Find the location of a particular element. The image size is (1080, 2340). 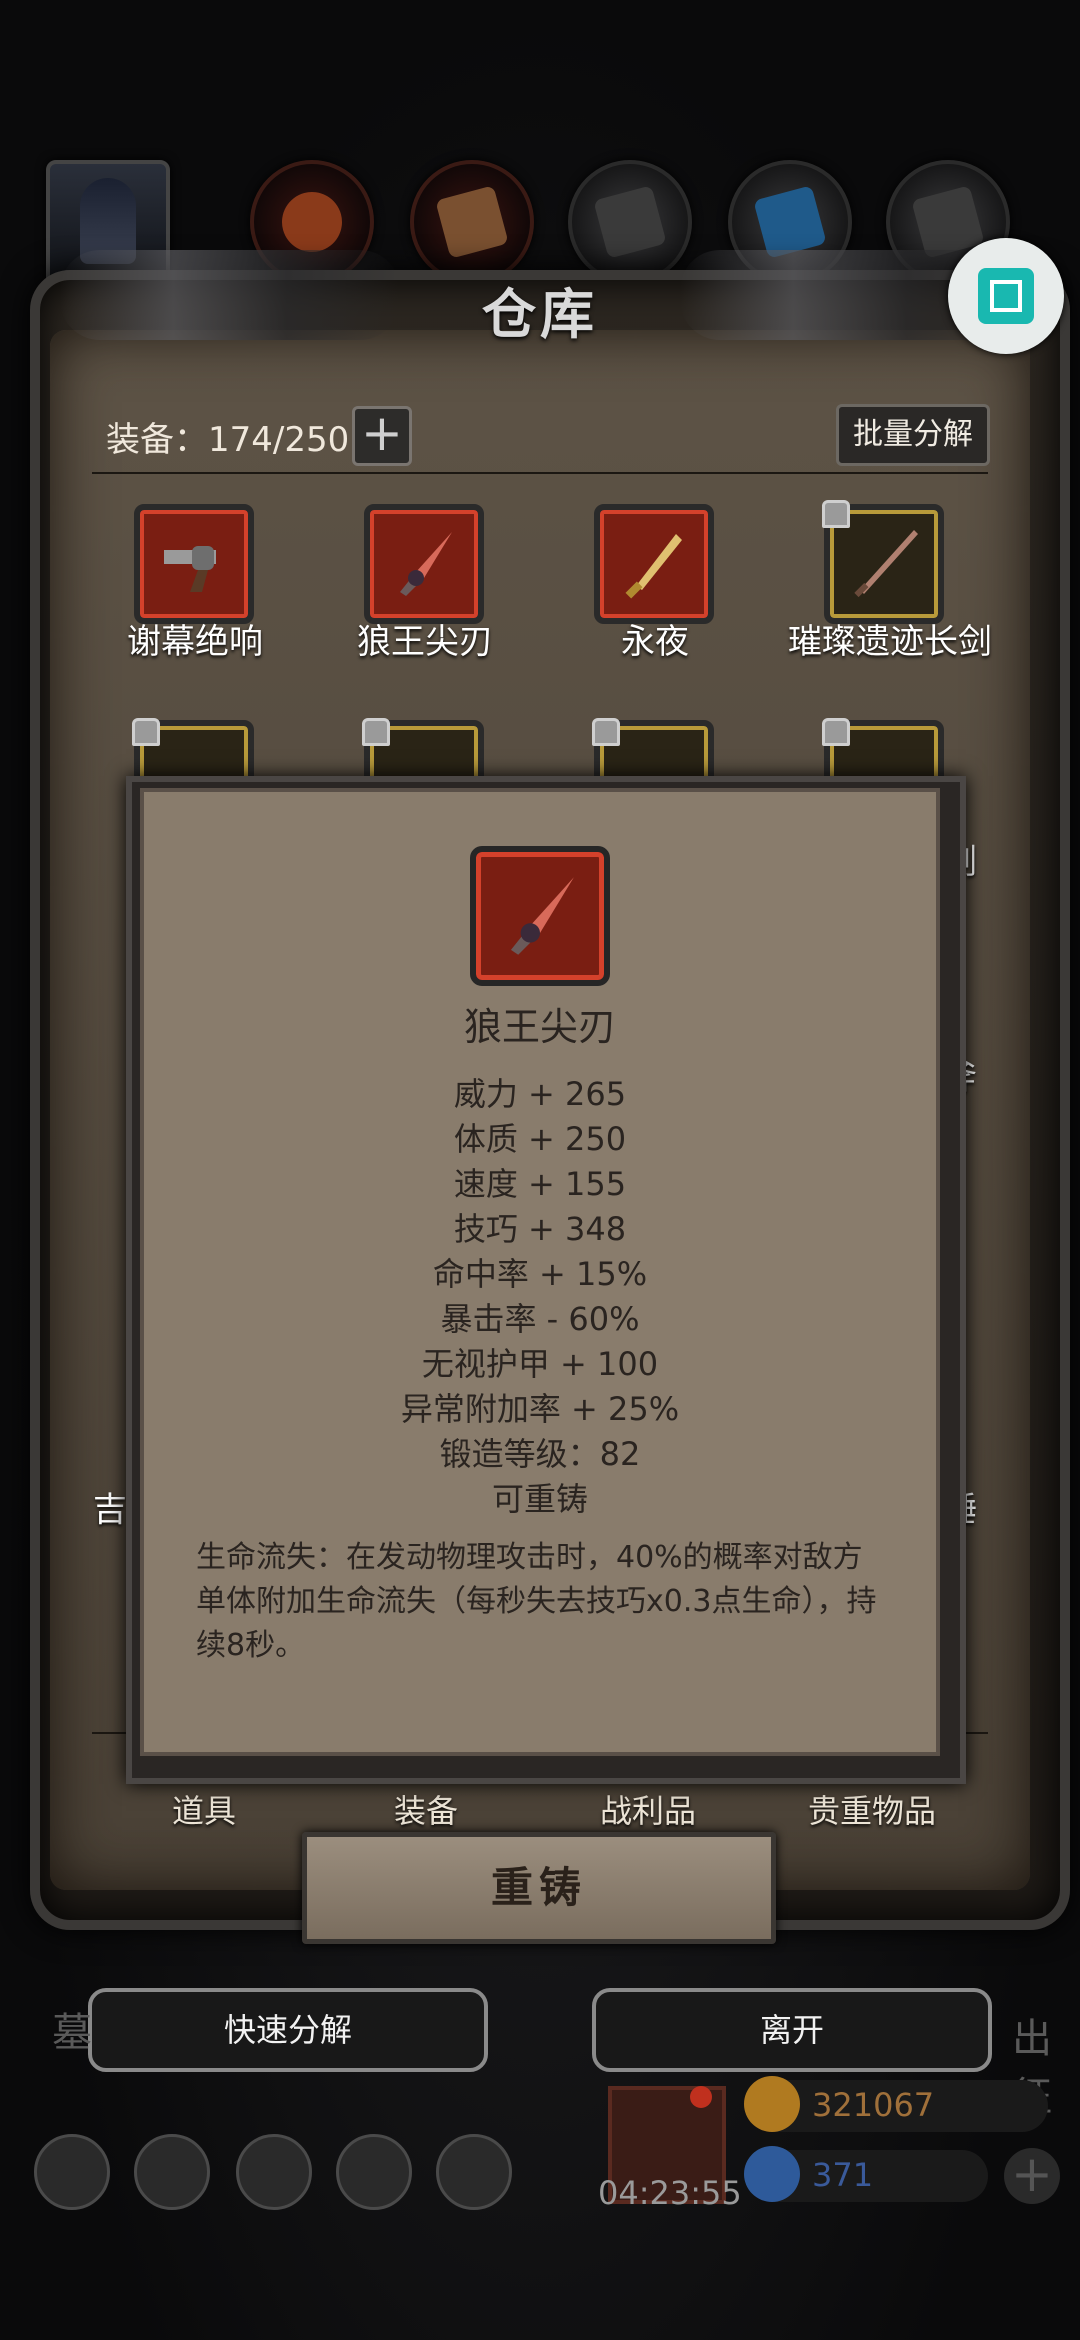

expand-capacity-button: + is located at coordinates (382, 436).